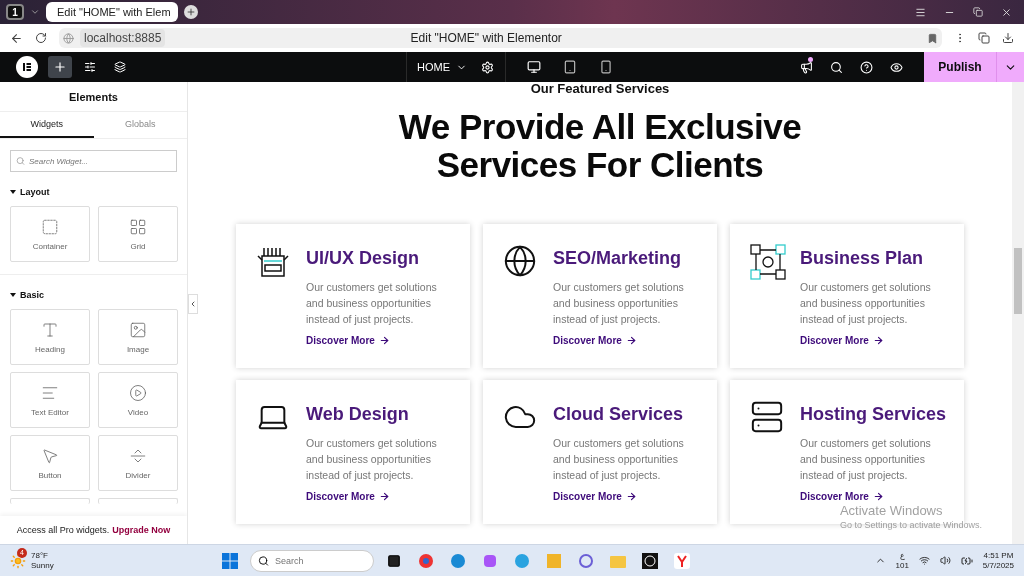 This screenshot has width=1024, height=576. What do you see at coordinates (40, 555) in the screenshot?
I see `temperature: 78°F` at bounding box center [40, 555].